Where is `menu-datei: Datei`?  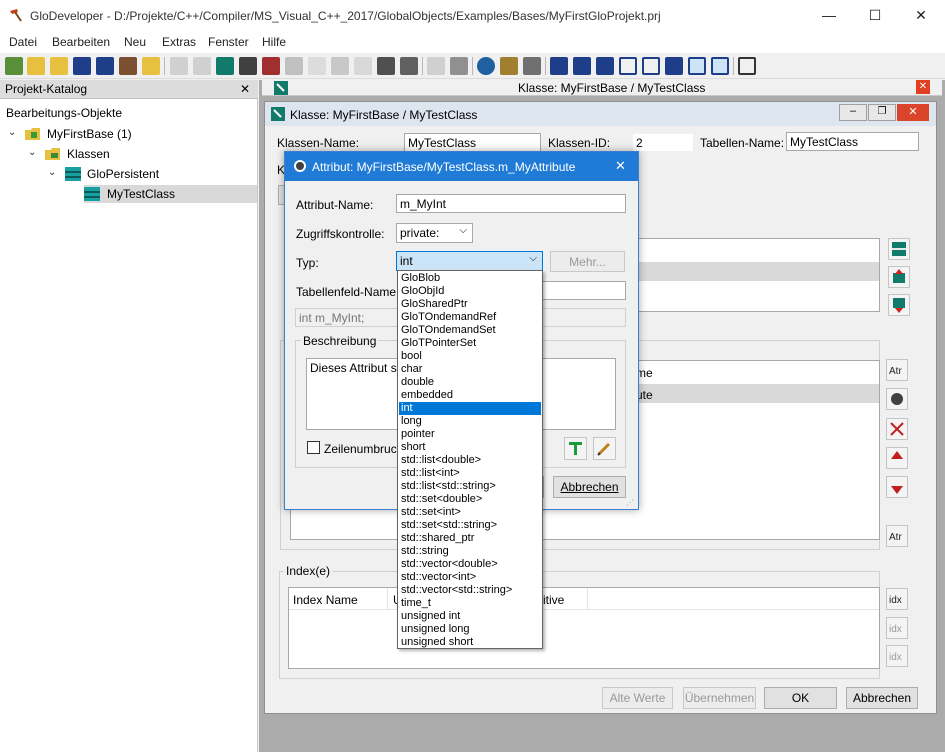 menu-datei: Datei is located at coordinates (23, 42).